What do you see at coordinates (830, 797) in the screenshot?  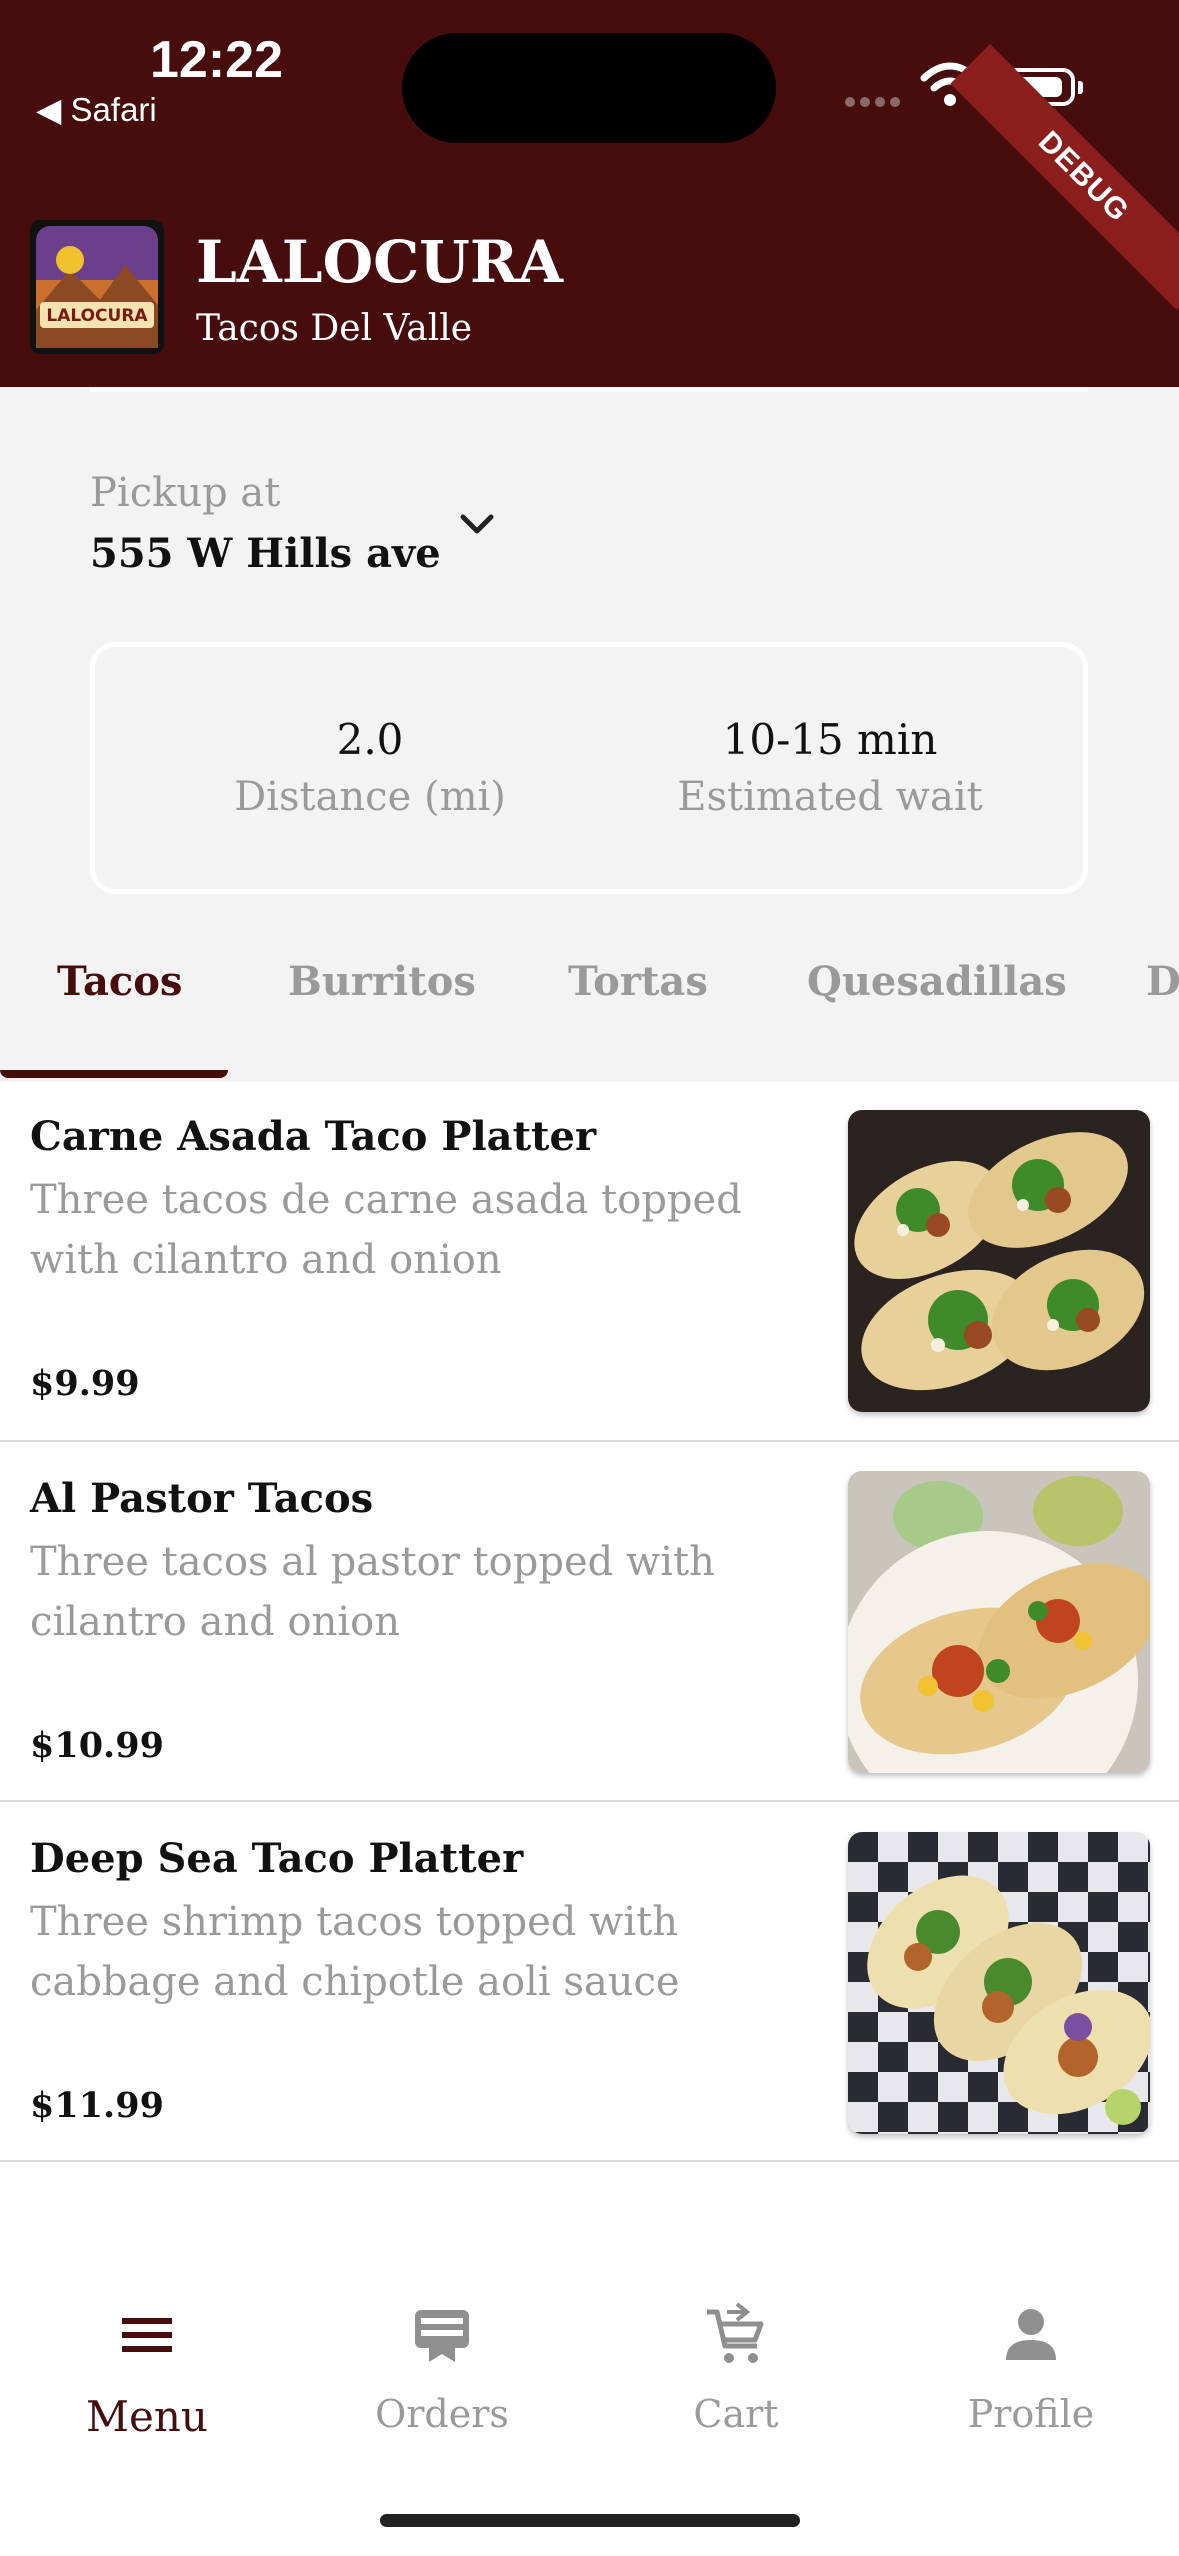 I see `wait-label: Estimated wait` at bounding box center [830, 797].